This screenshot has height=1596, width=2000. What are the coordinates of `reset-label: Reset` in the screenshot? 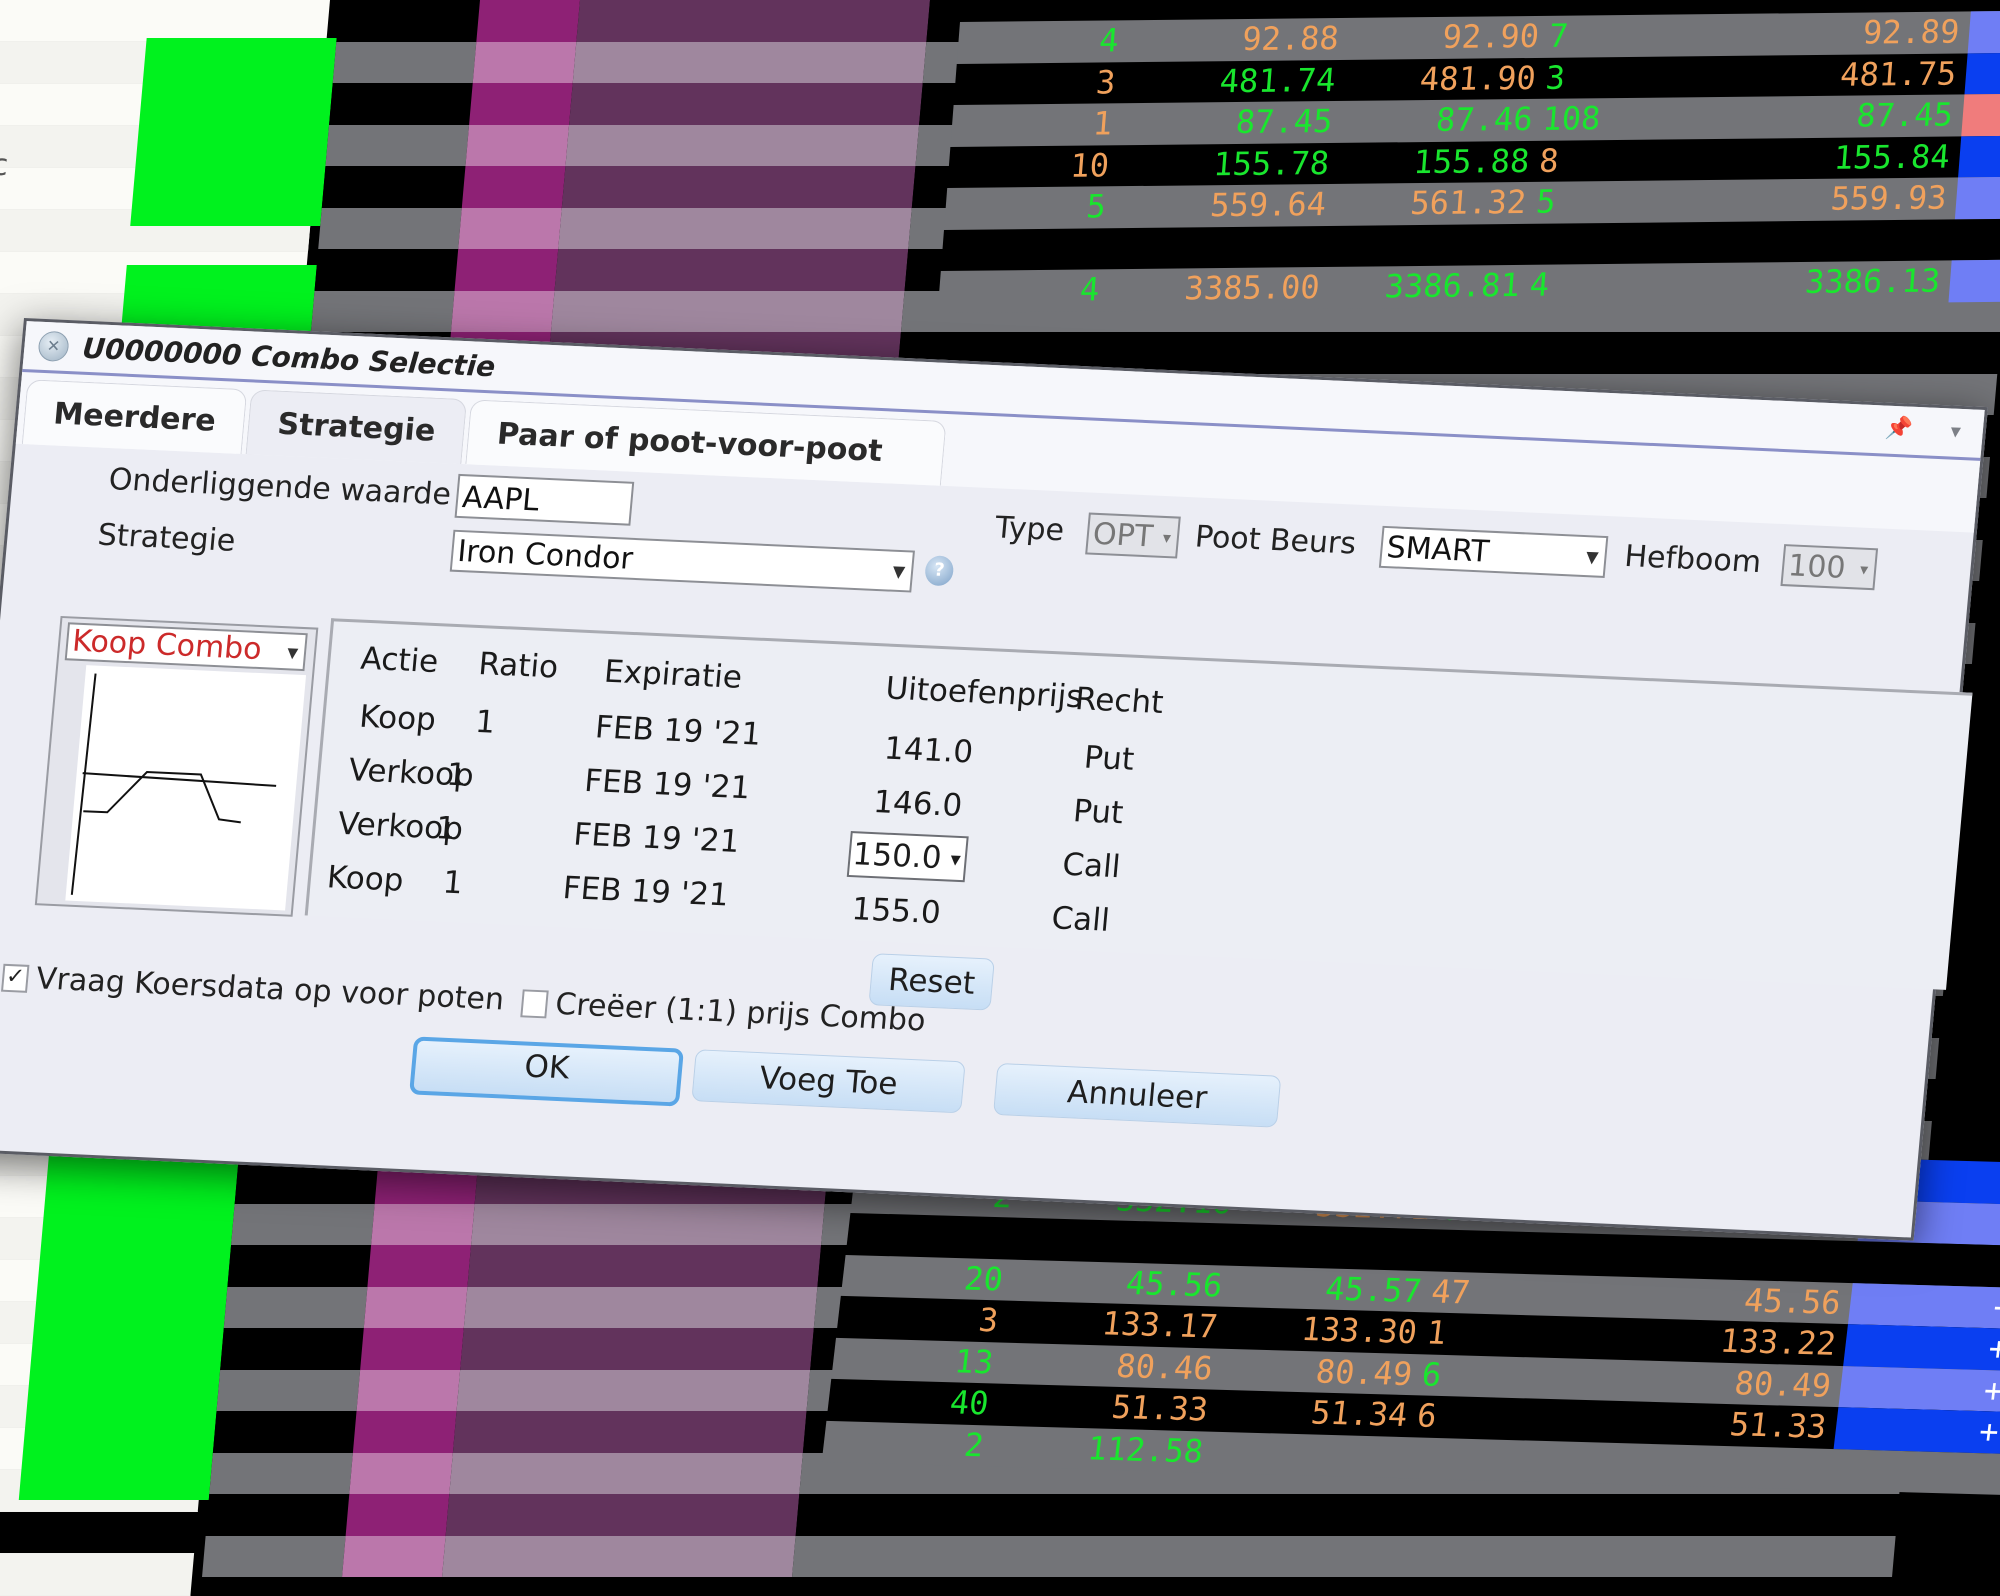 It's located at (931, 981).